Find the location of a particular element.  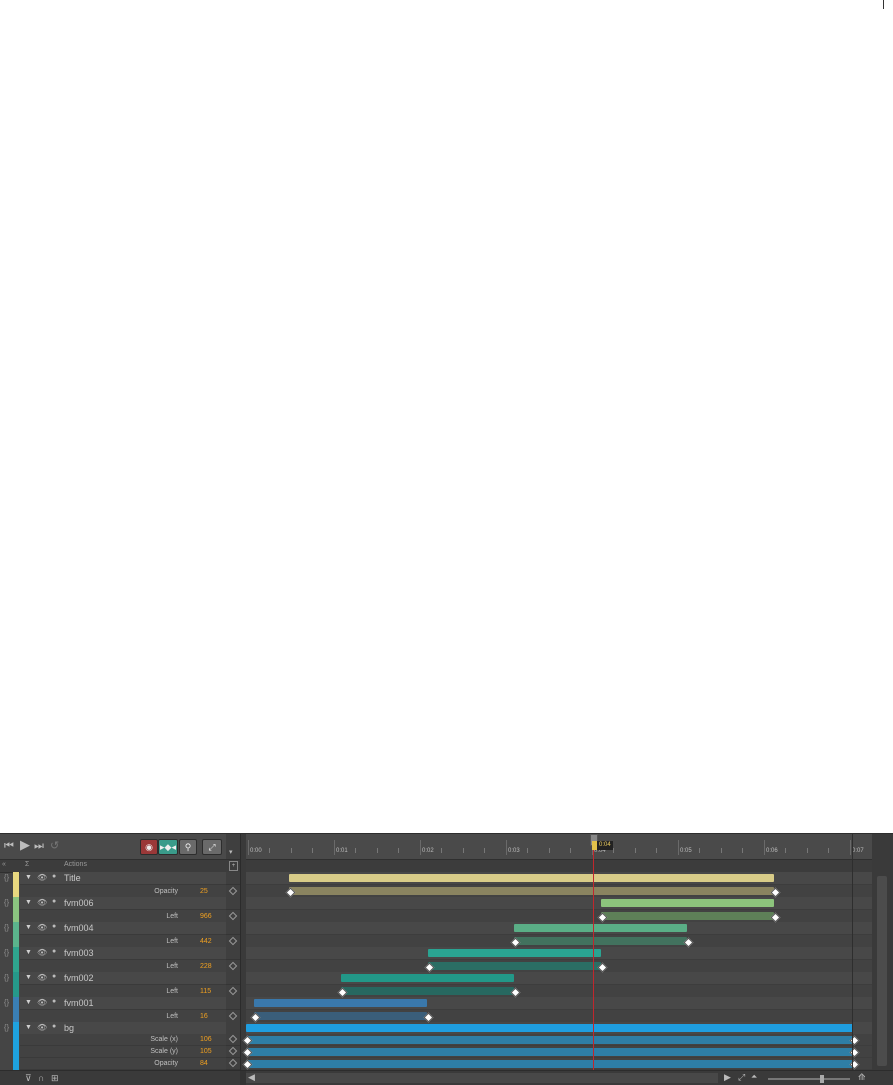

property-row: Scale (y) 105 is located at coordinates (123, 1052).